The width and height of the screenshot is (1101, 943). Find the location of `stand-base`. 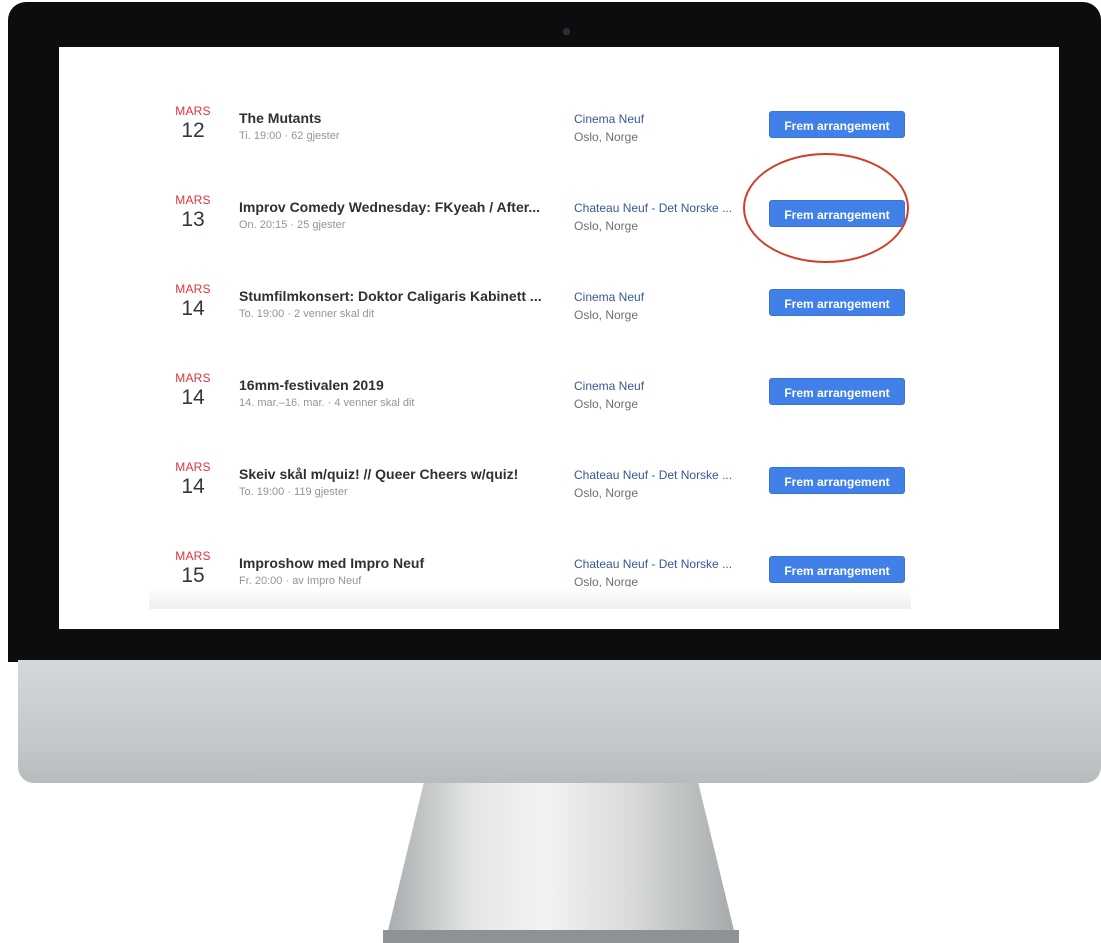

stand-base is located at coordinates (561, 936).